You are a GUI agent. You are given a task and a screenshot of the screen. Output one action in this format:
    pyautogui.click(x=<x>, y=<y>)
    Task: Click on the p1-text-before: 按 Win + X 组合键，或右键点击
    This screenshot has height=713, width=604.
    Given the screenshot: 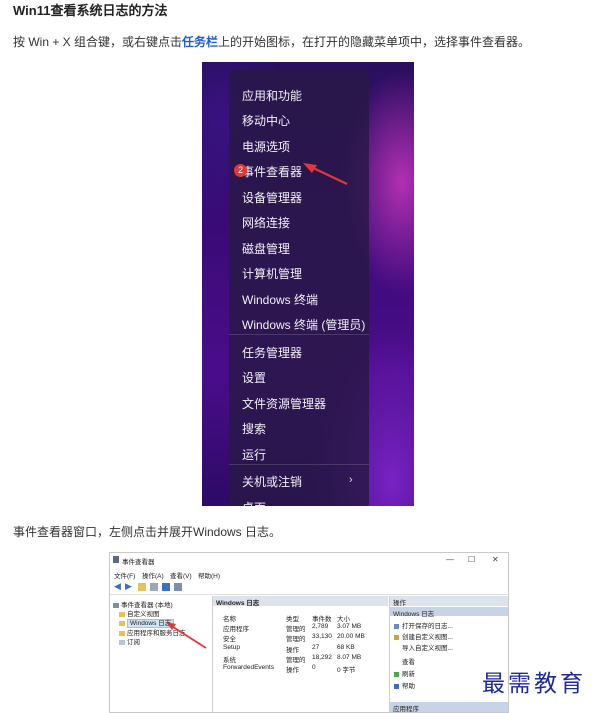 What is the action you would take?
    pyautogui.click(x=98, y=42)
    